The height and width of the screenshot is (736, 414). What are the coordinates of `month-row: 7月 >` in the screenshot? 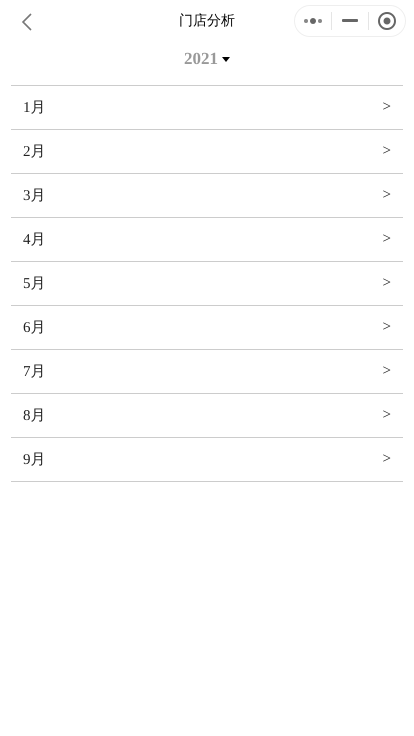 It's located at (207, 372).